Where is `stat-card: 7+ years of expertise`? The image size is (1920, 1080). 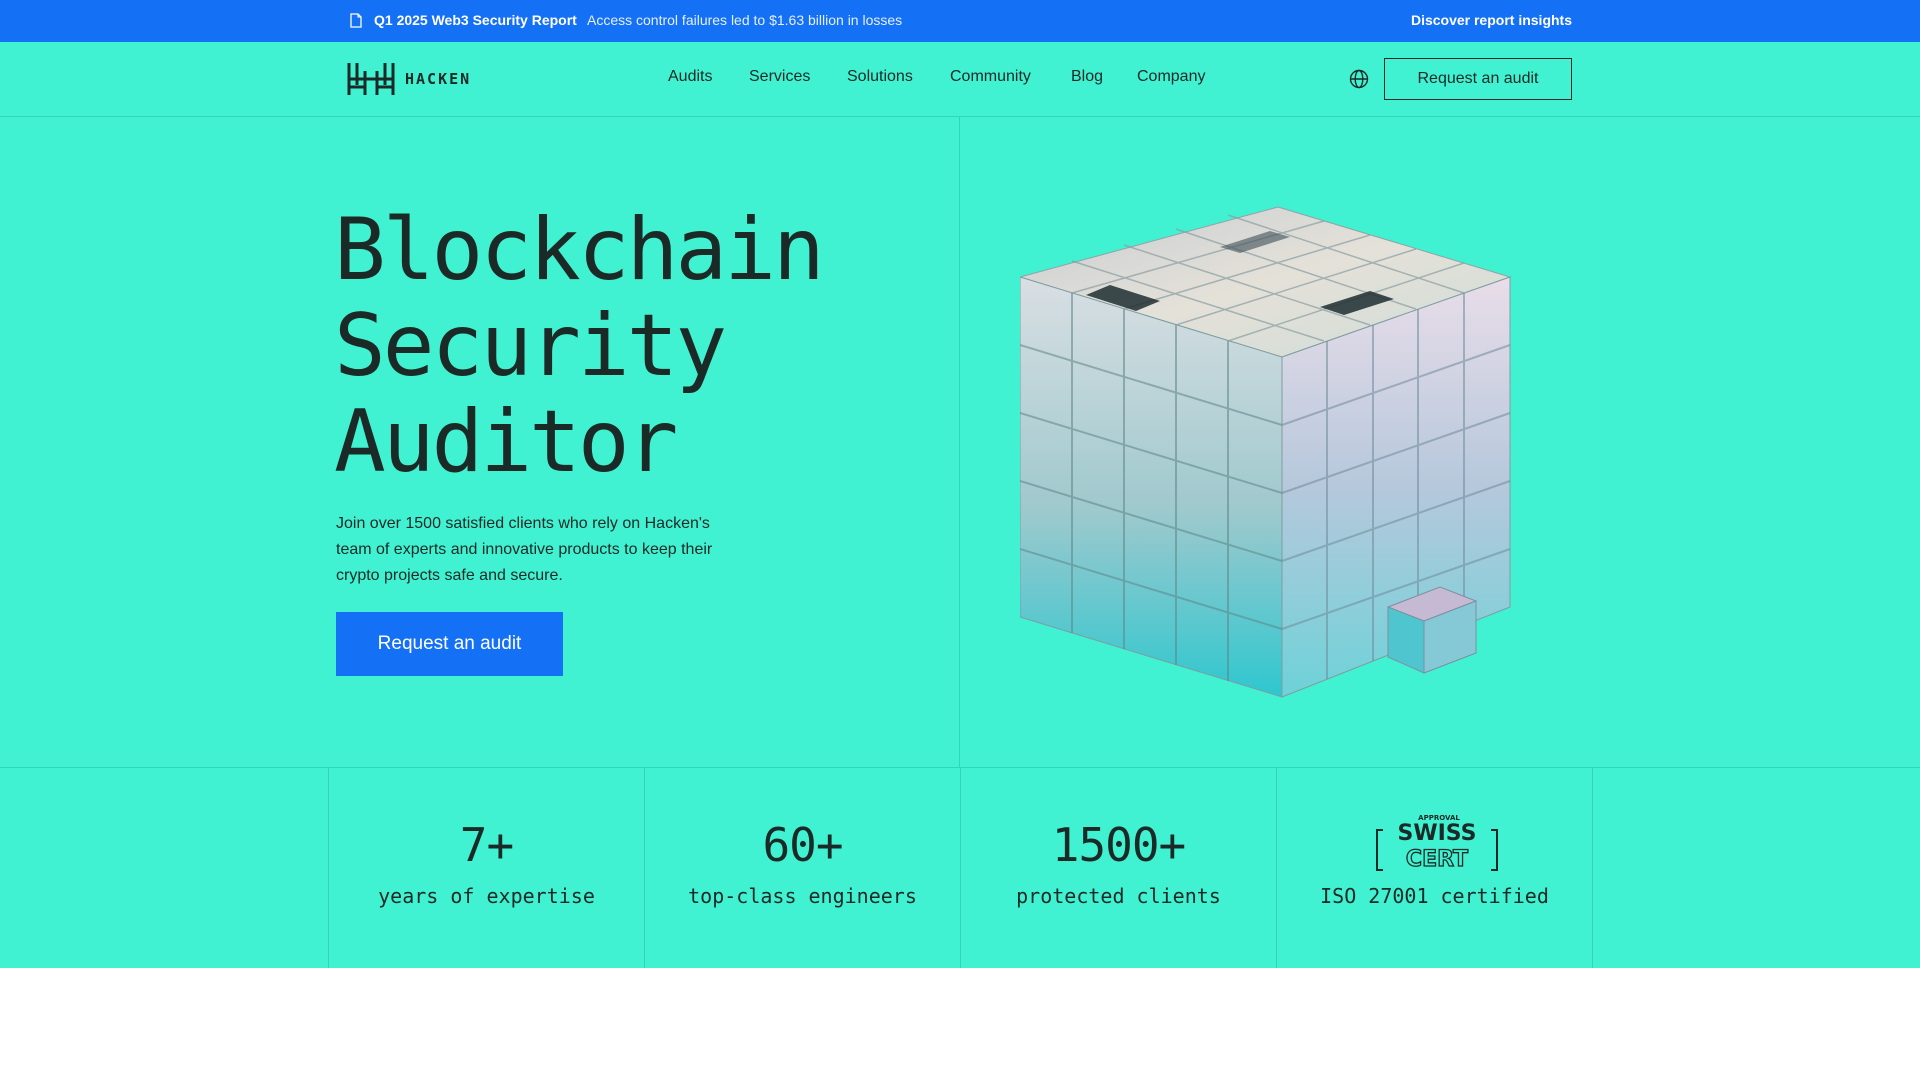
stat-card: 7+ years of expertise is located at coordinates (486, 868).